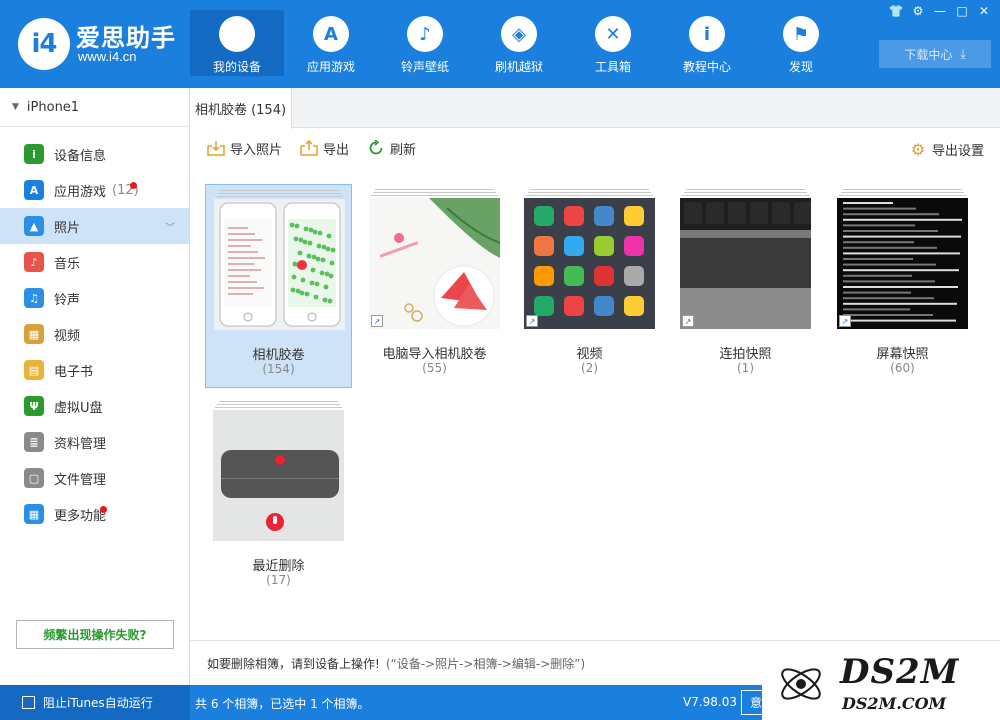  What do you see at coordinates (34, 370) in the screenshot?
I see `book-icon: ▤` at bounding box center [34, 370].